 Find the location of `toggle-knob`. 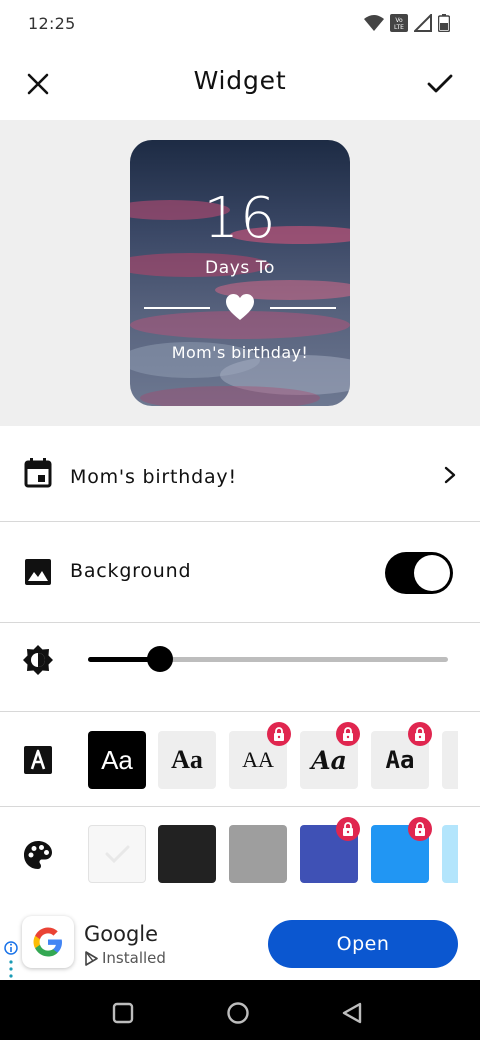

toggle-knob is located at coordinates (432, 573).